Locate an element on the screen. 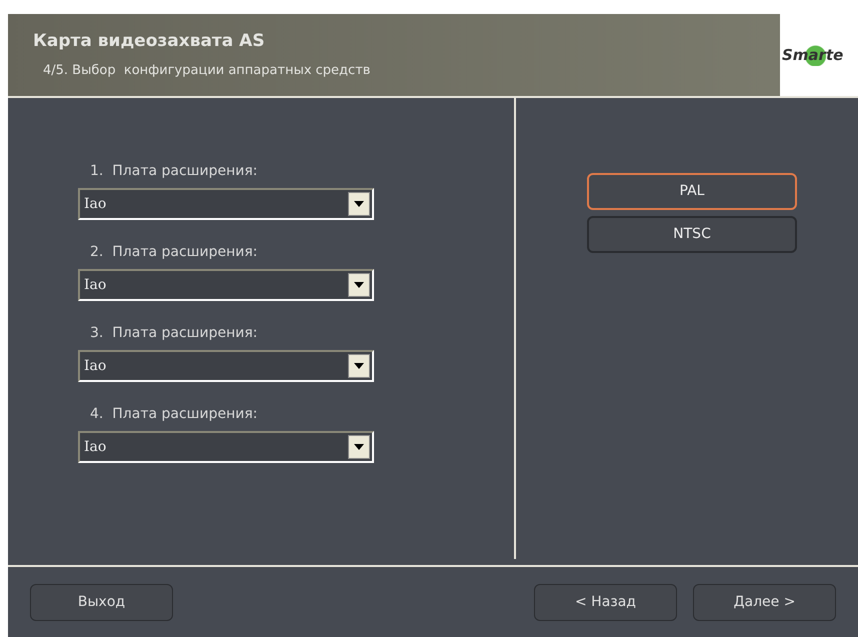  board-label: 1. Плата расширения: is located at coordinates (173, 171).